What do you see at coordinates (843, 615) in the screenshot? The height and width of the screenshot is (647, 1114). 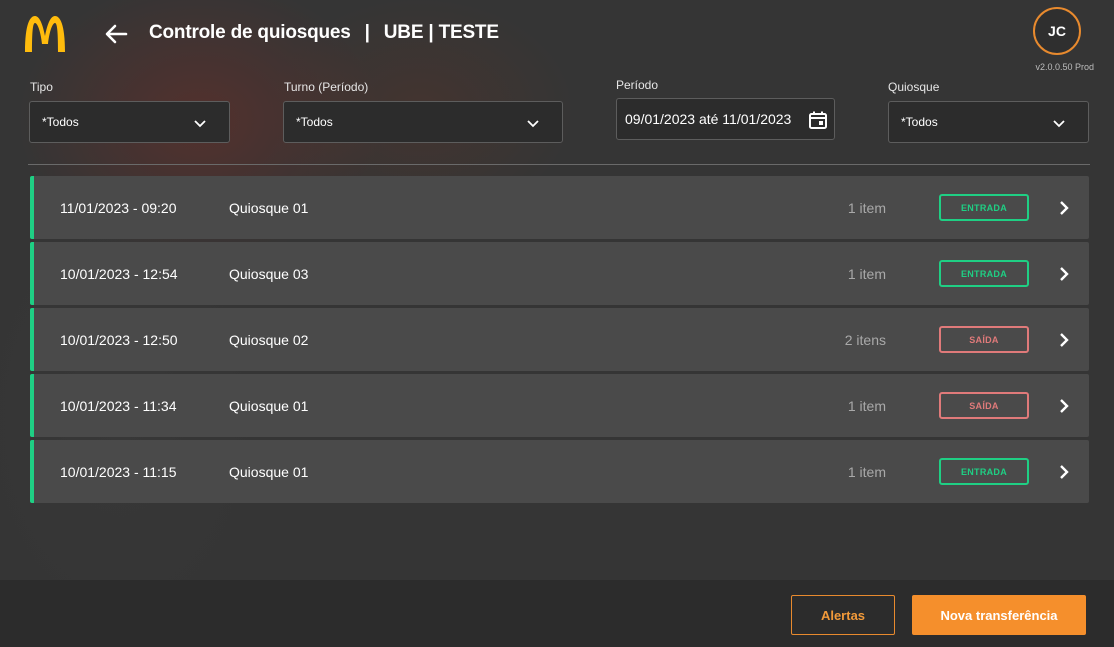 I see `alerts-button: Alertas` at bounding box center [843, 615].